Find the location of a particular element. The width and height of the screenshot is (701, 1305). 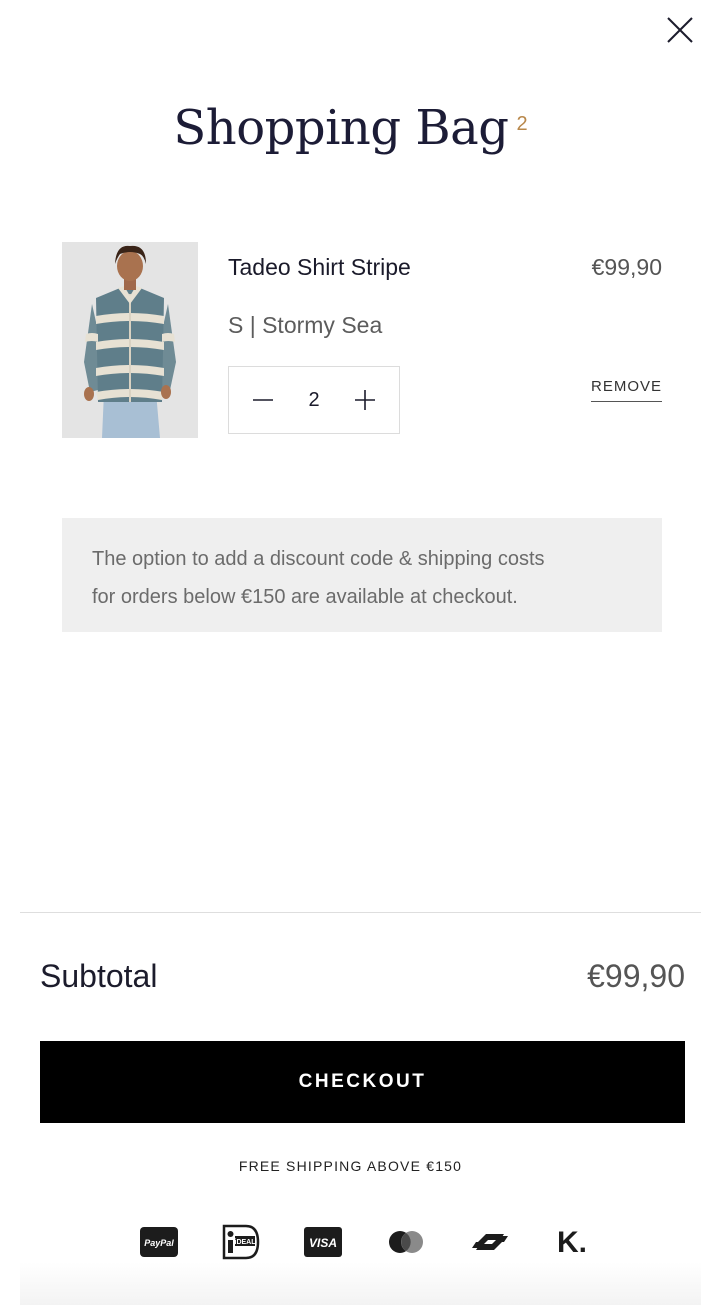

ideal-icon: iDEAL is located at coordinates (241, 1242).